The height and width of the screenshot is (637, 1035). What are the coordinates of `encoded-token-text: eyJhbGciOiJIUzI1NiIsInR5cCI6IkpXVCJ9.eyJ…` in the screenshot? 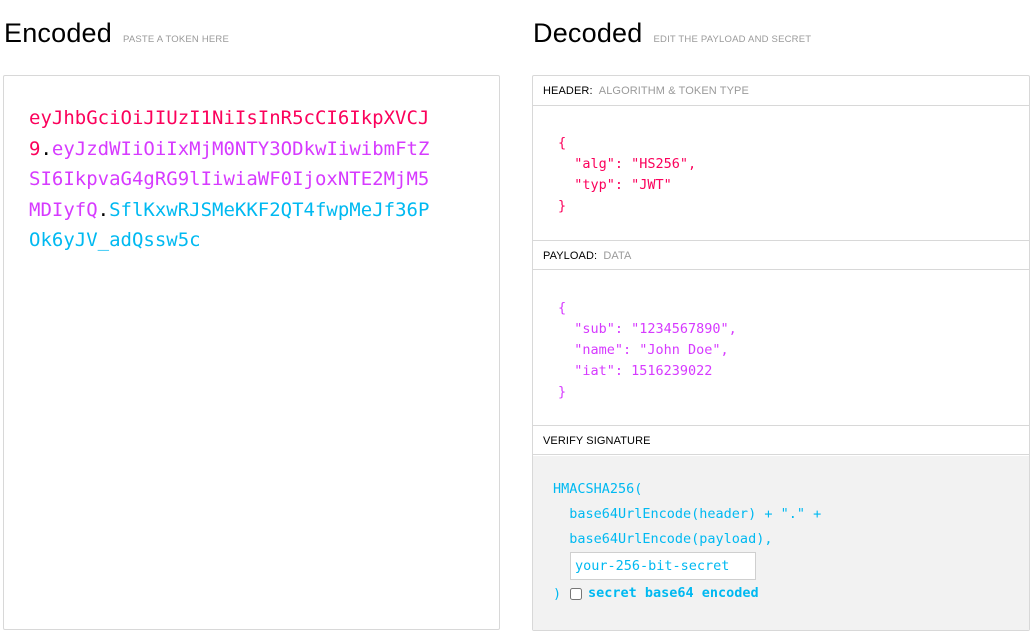 It's located at (234, 179).